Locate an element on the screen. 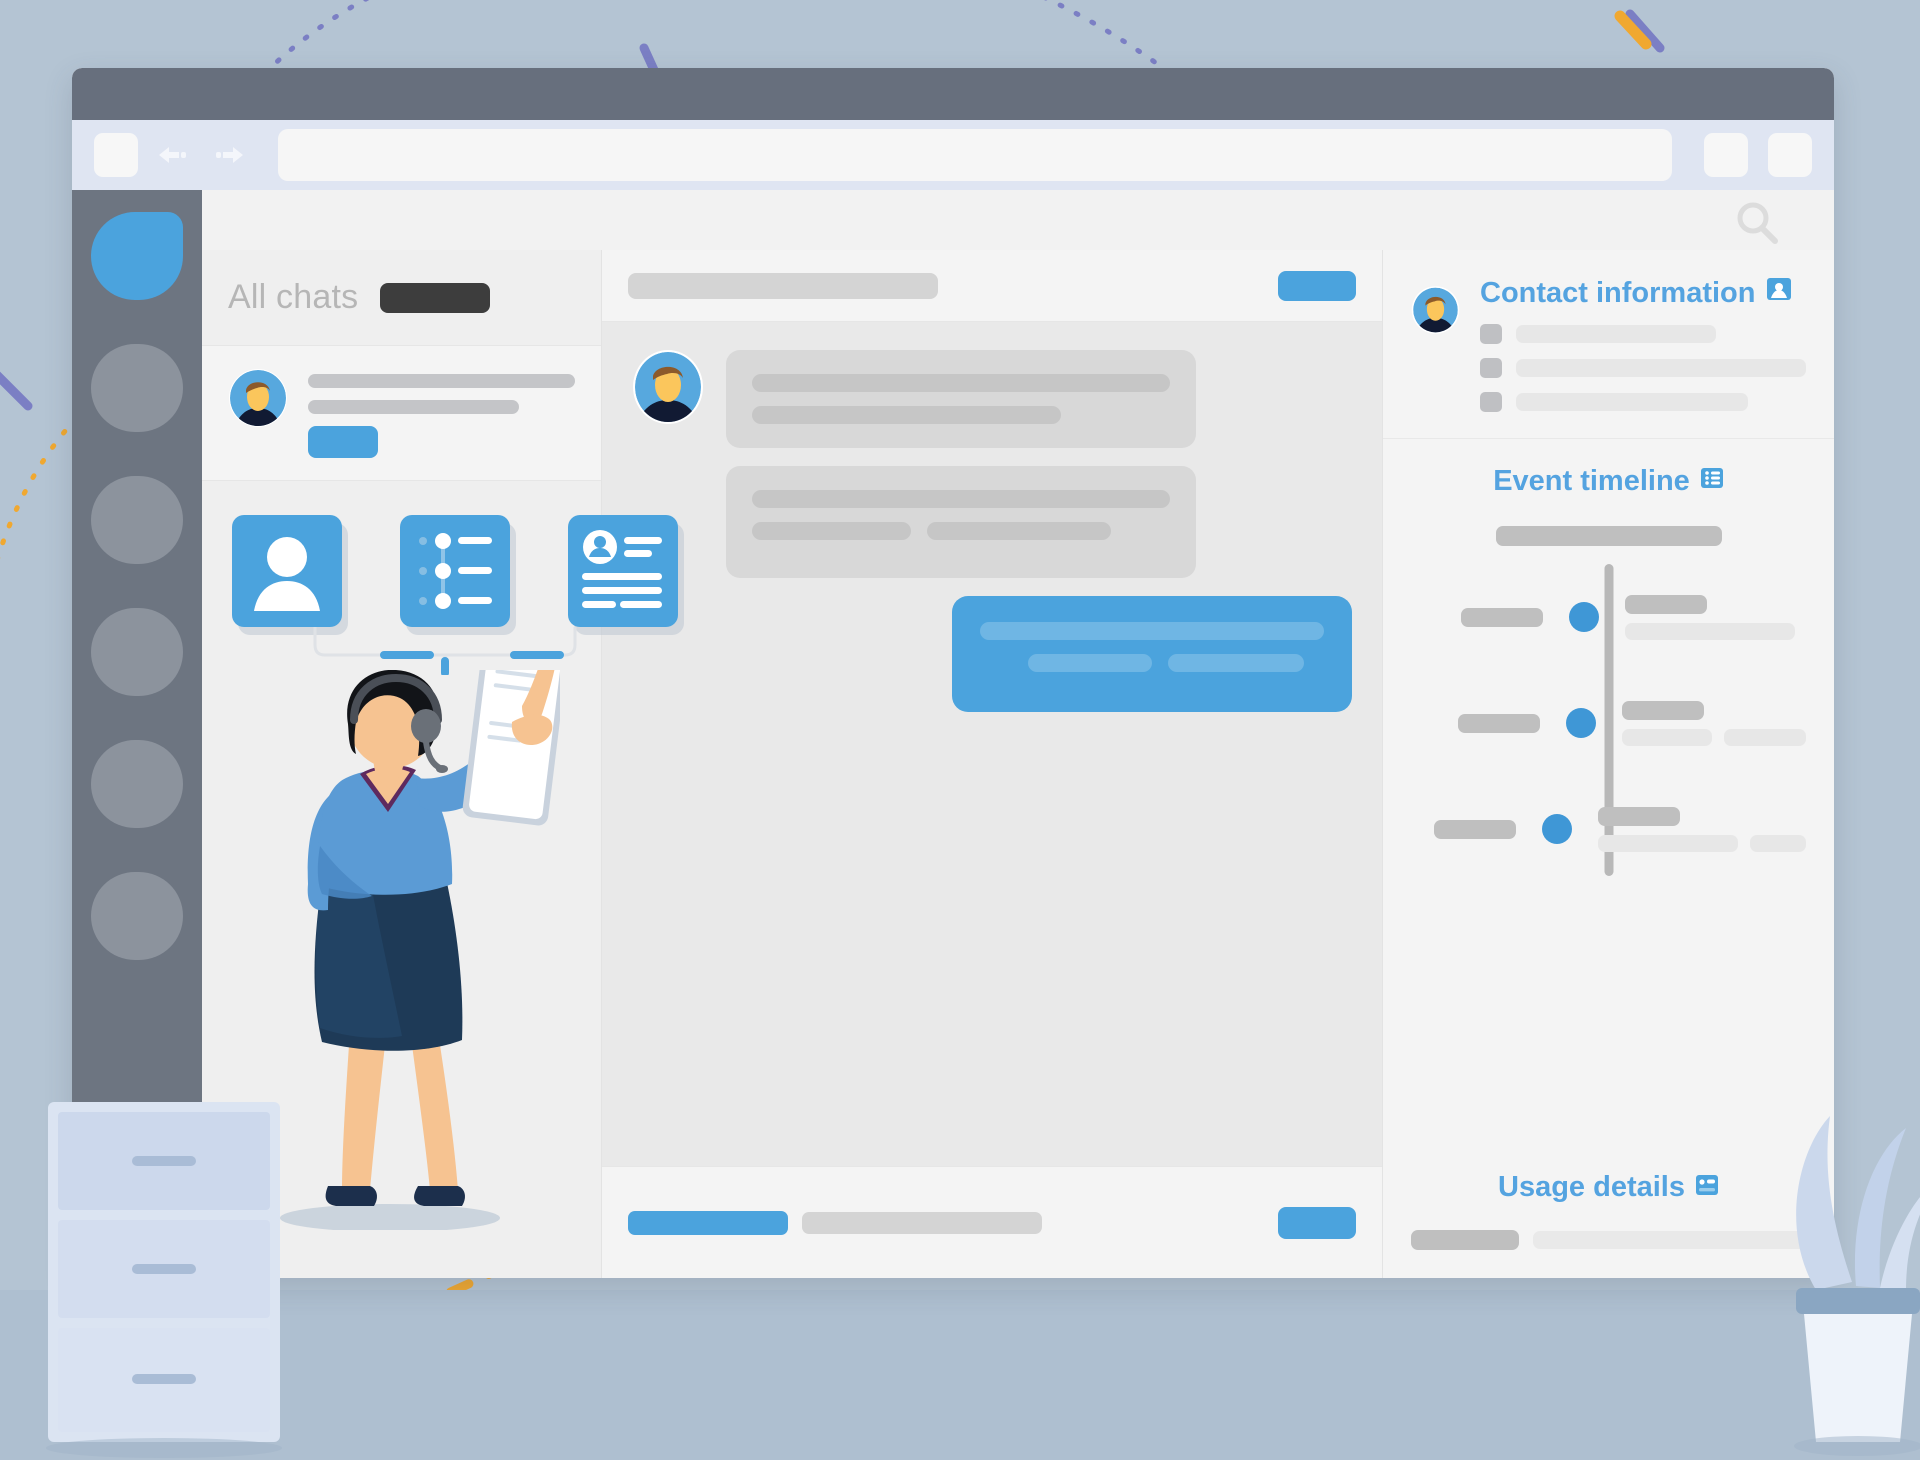  headset-mic is located at coordinates (442, 769).